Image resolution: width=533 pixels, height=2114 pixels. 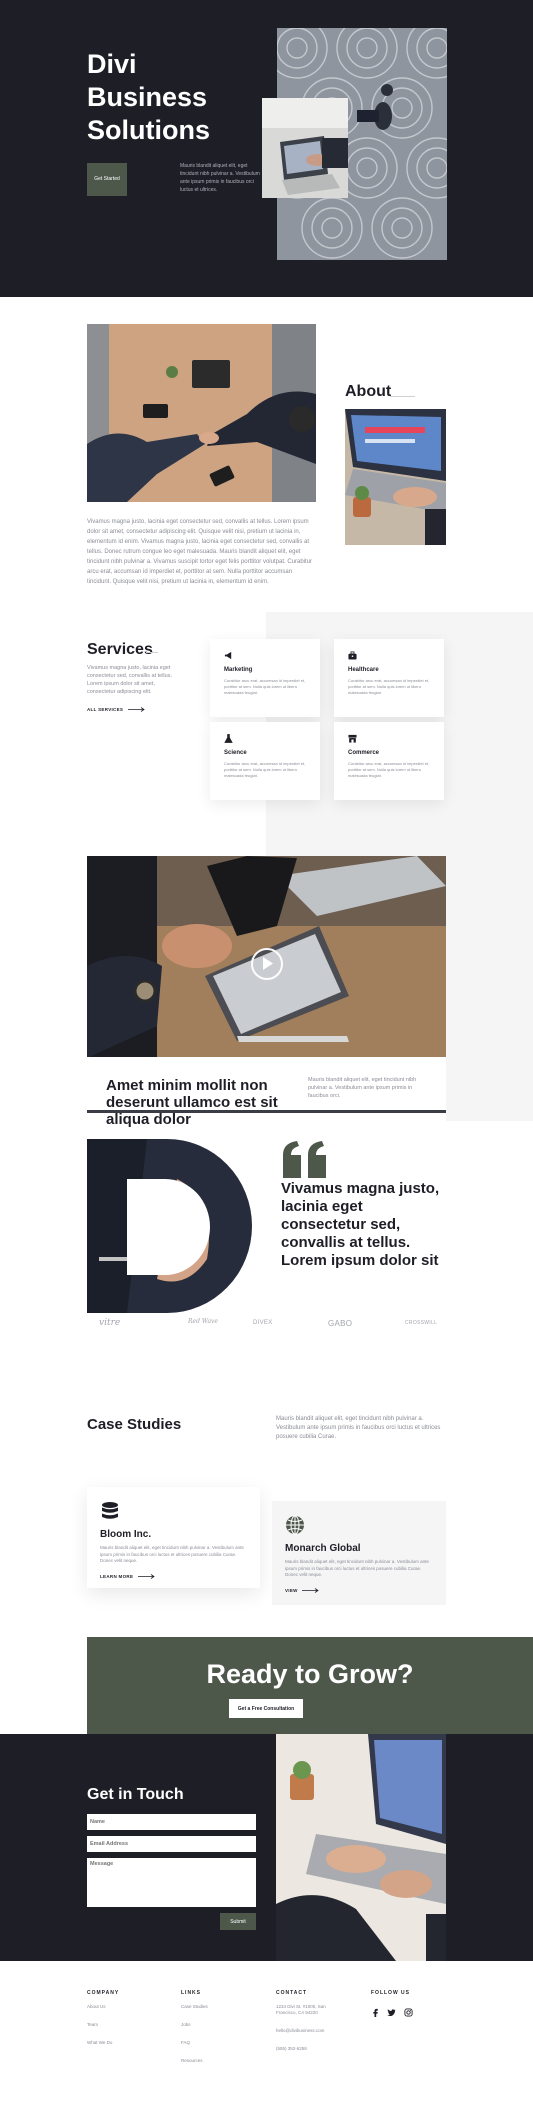 What do you see at coordinates (395, 477) in the screenshot?
I see `laptop-typing-photo` at bounding box center [395, 477].